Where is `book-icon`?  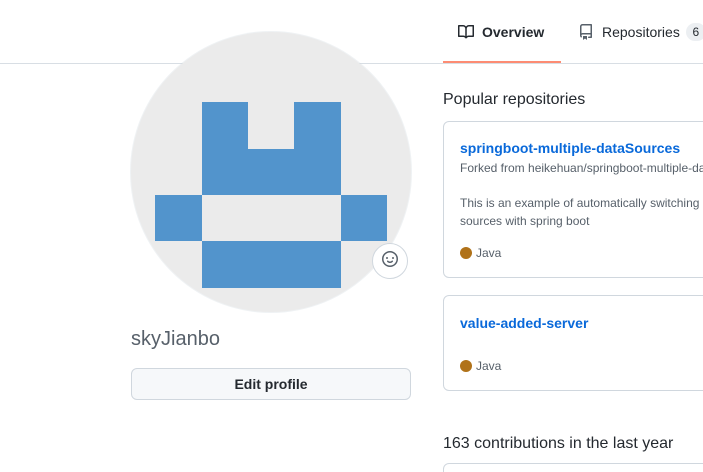
book-icon is located at coordinates (466, 32).